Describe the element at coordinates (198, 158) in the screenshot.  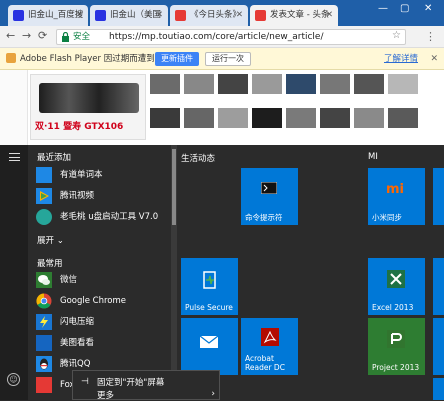
I see `group-header-life: 生活动态` at that location.